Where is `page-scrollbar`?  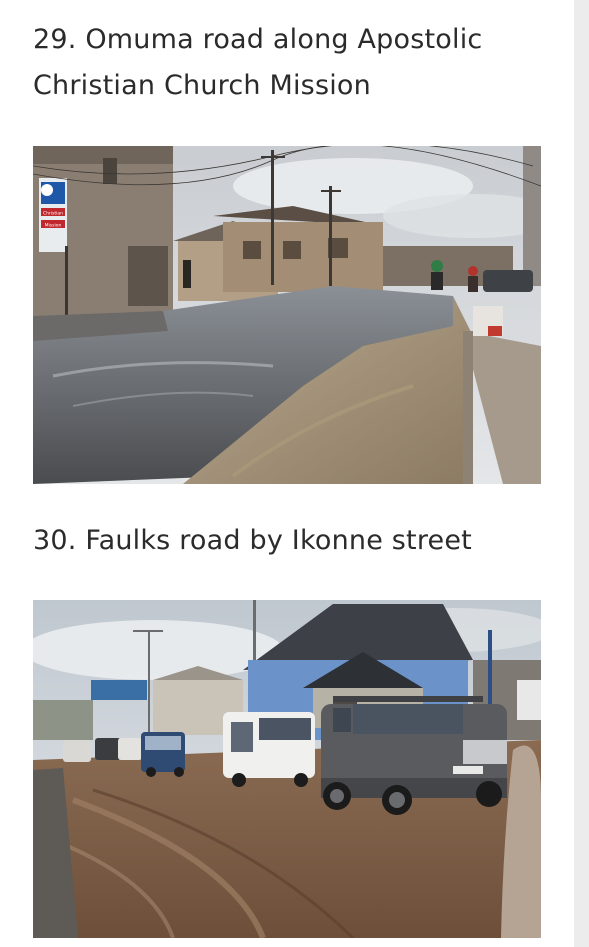
page-scrollbar is located at coordinates (581, 473).